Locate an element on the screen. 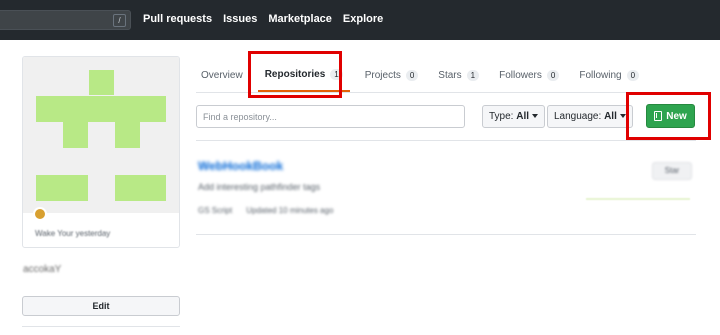 The height and width of the screenshot is (335, 720). language-filter-select: Language: All is located at coordinates (590, 116).